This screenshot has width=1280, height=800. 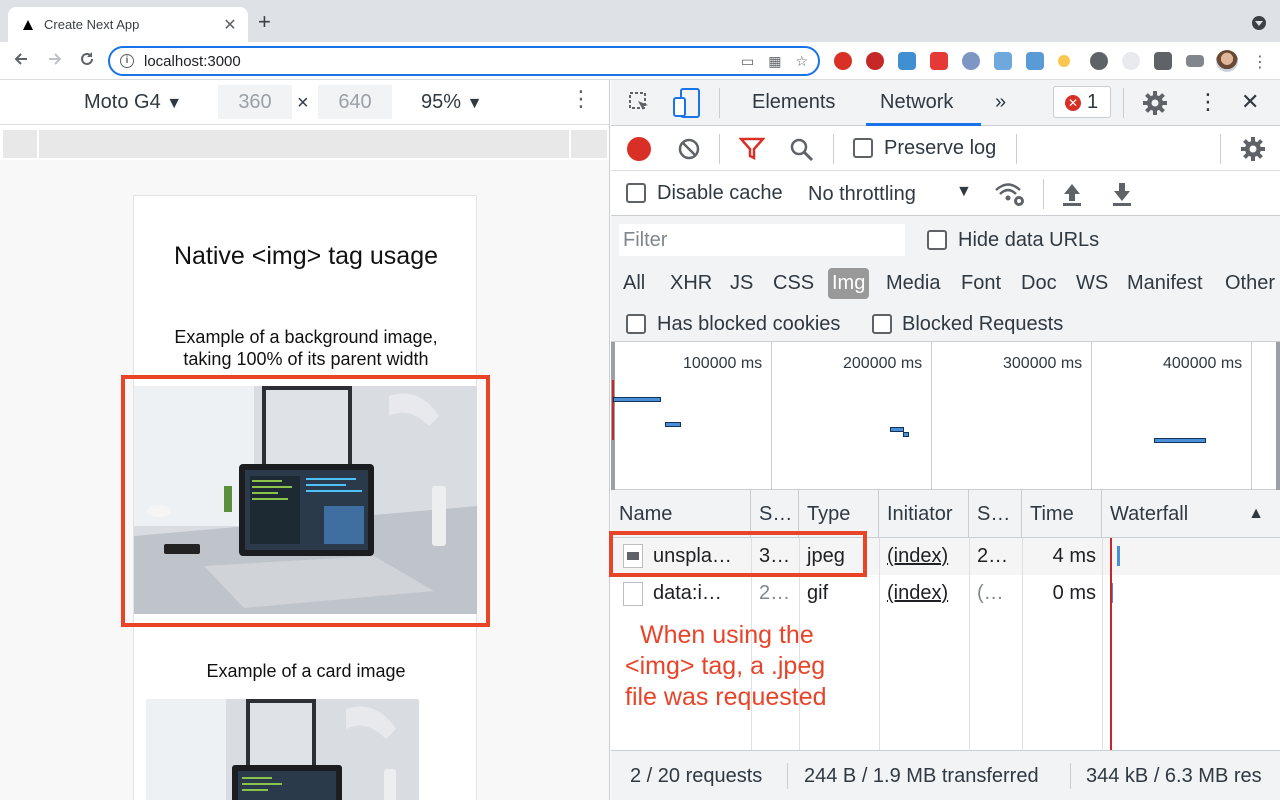 I want to click on profile-avatar, so click(x=1227, y=61).